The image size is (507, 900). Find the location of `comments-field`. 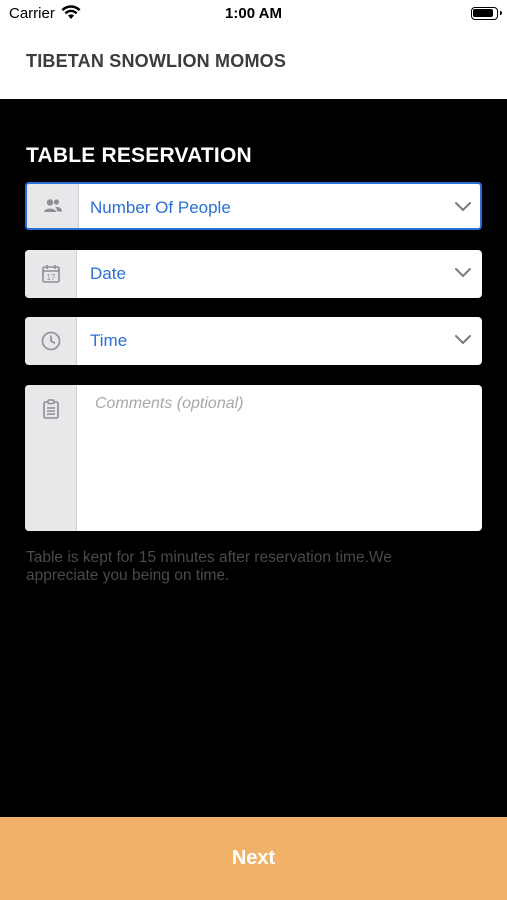

comments-field is located at coordinates (253, 458).